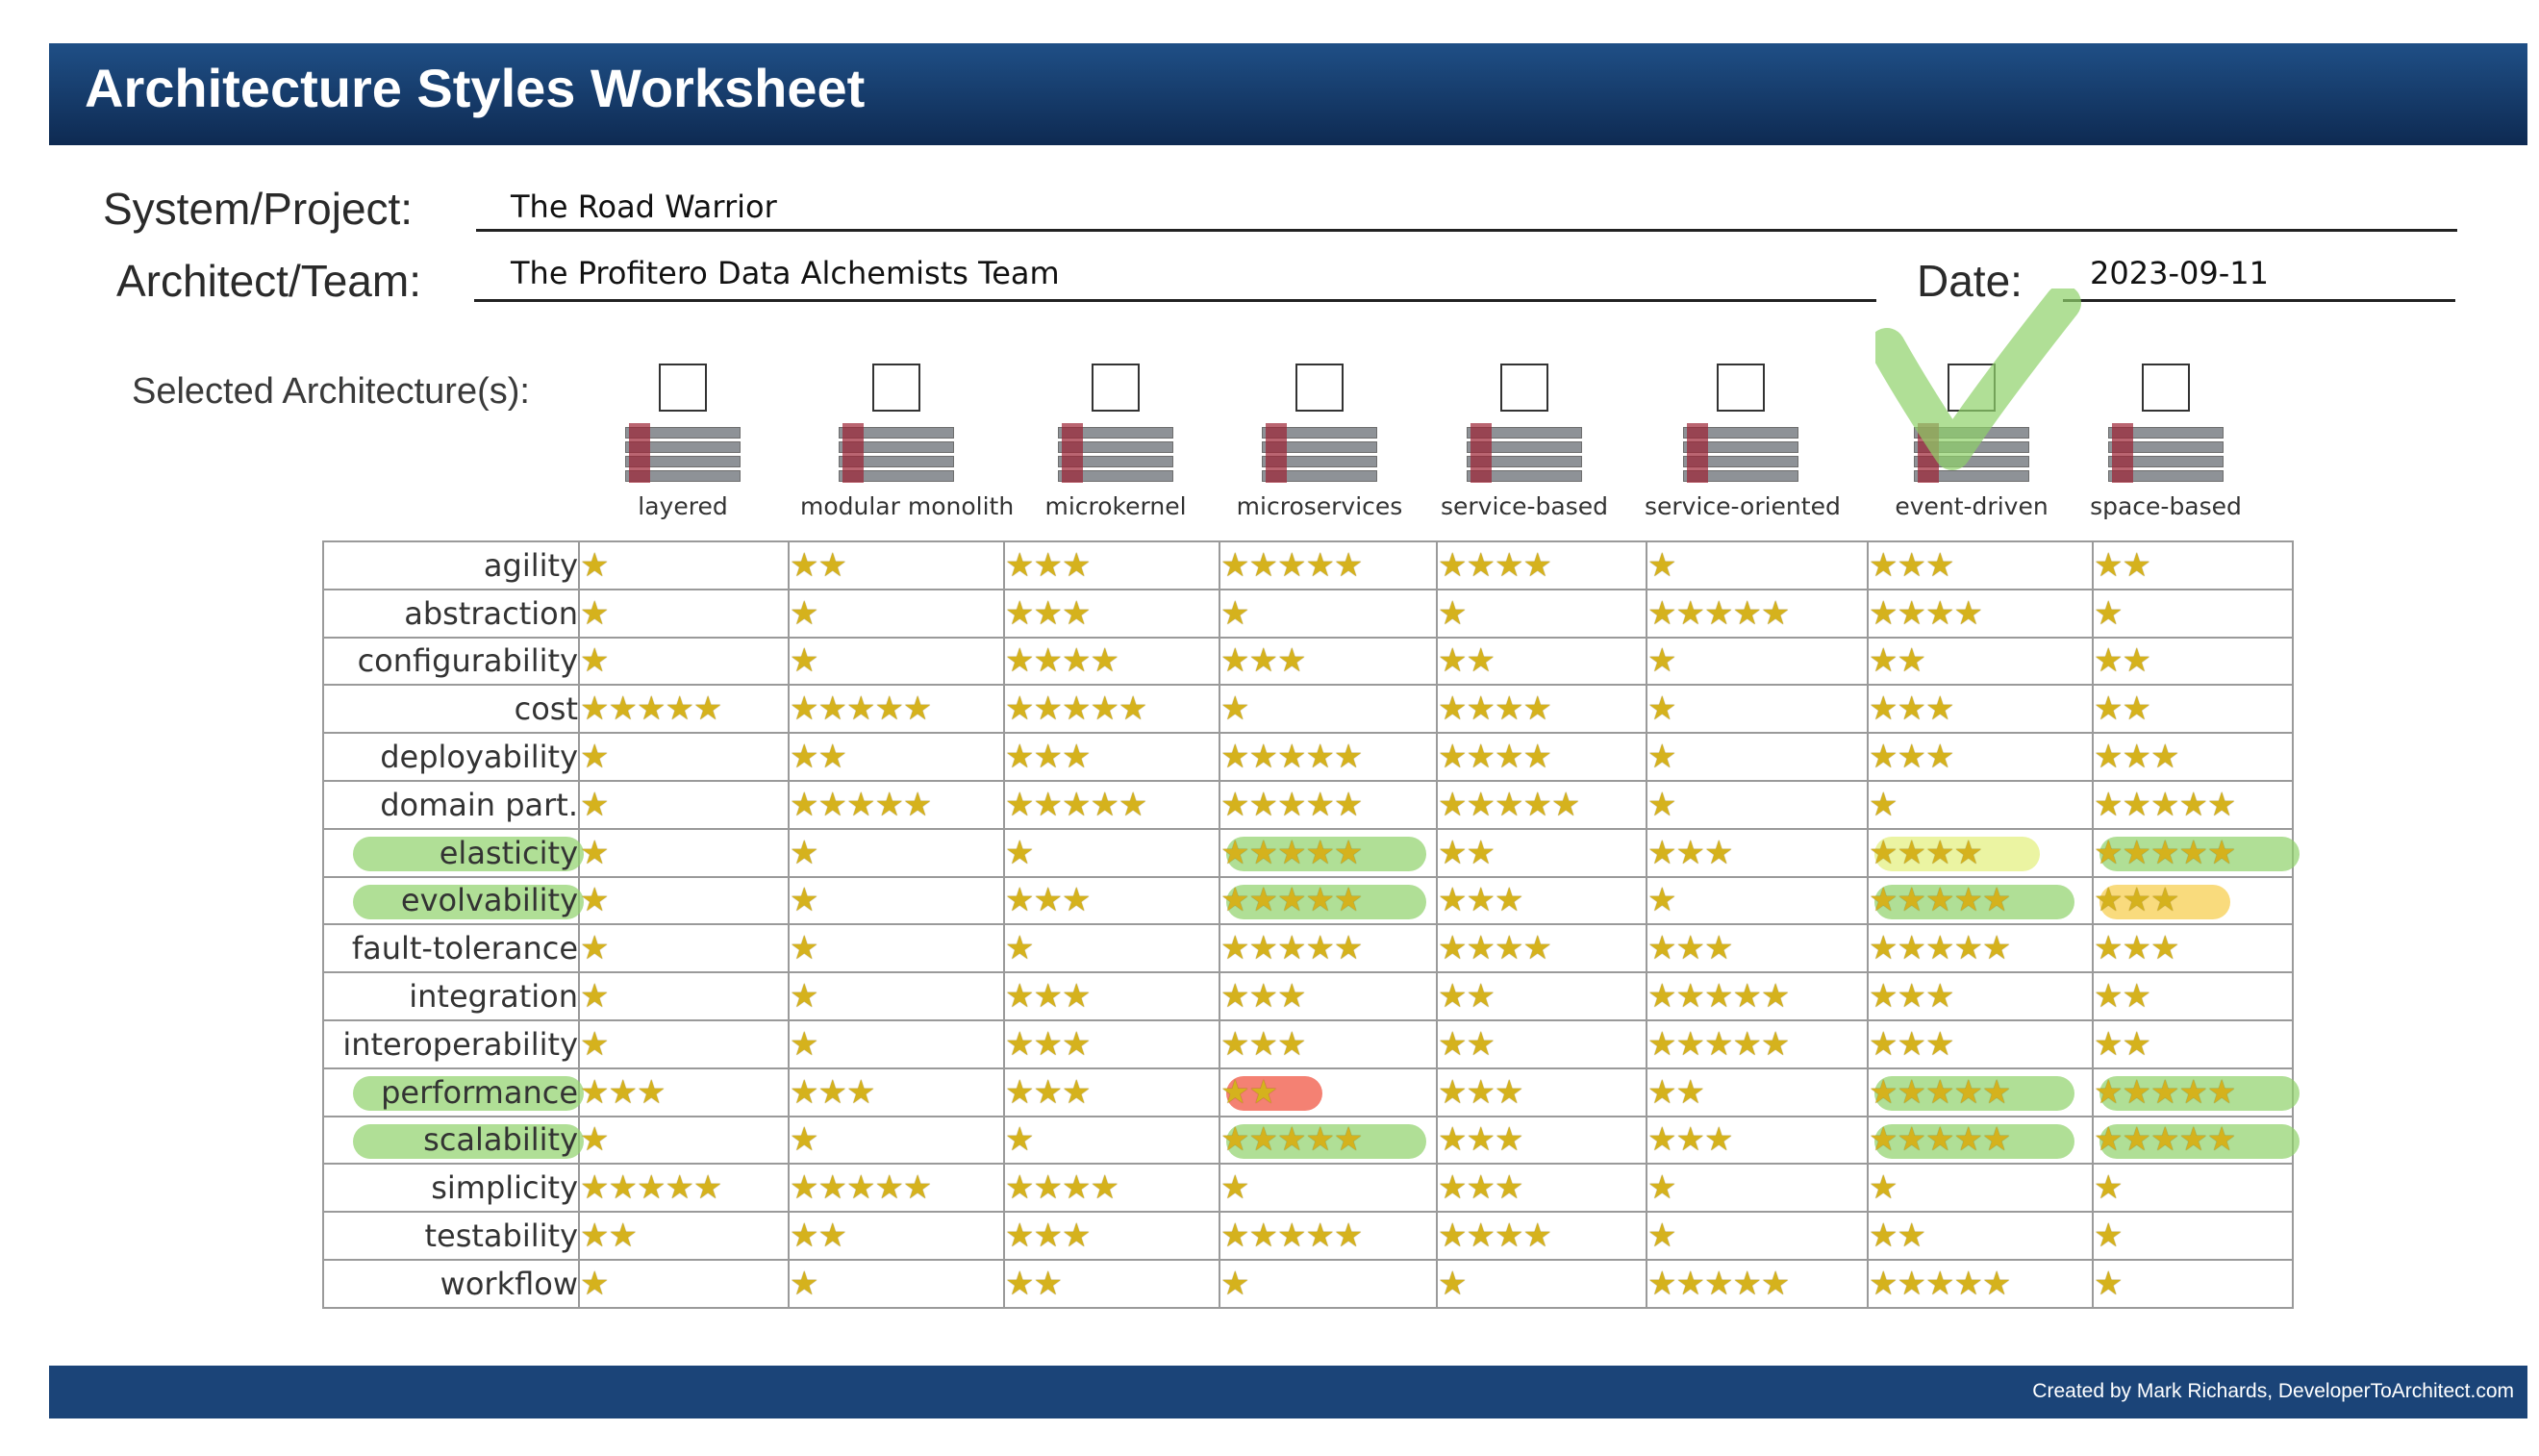 The image size is (2539, 1456). Describe the element at coordinates (907, 442) in the screenshot. I see `architecture-column-1: modular monolith` at that location.